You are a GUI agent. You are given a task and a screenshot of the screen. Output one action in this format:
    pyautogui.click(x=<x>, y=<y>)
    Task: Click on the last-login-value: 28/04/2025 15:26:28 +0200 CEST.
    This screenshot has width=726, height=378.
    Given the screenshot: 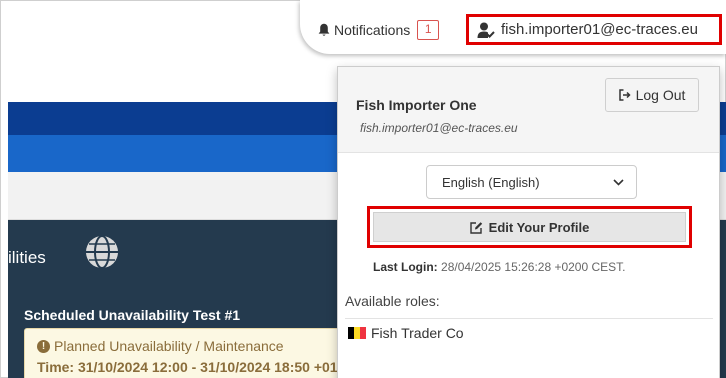 What is the action you would take?
    pyautogui.click(x=533, y=267)
    